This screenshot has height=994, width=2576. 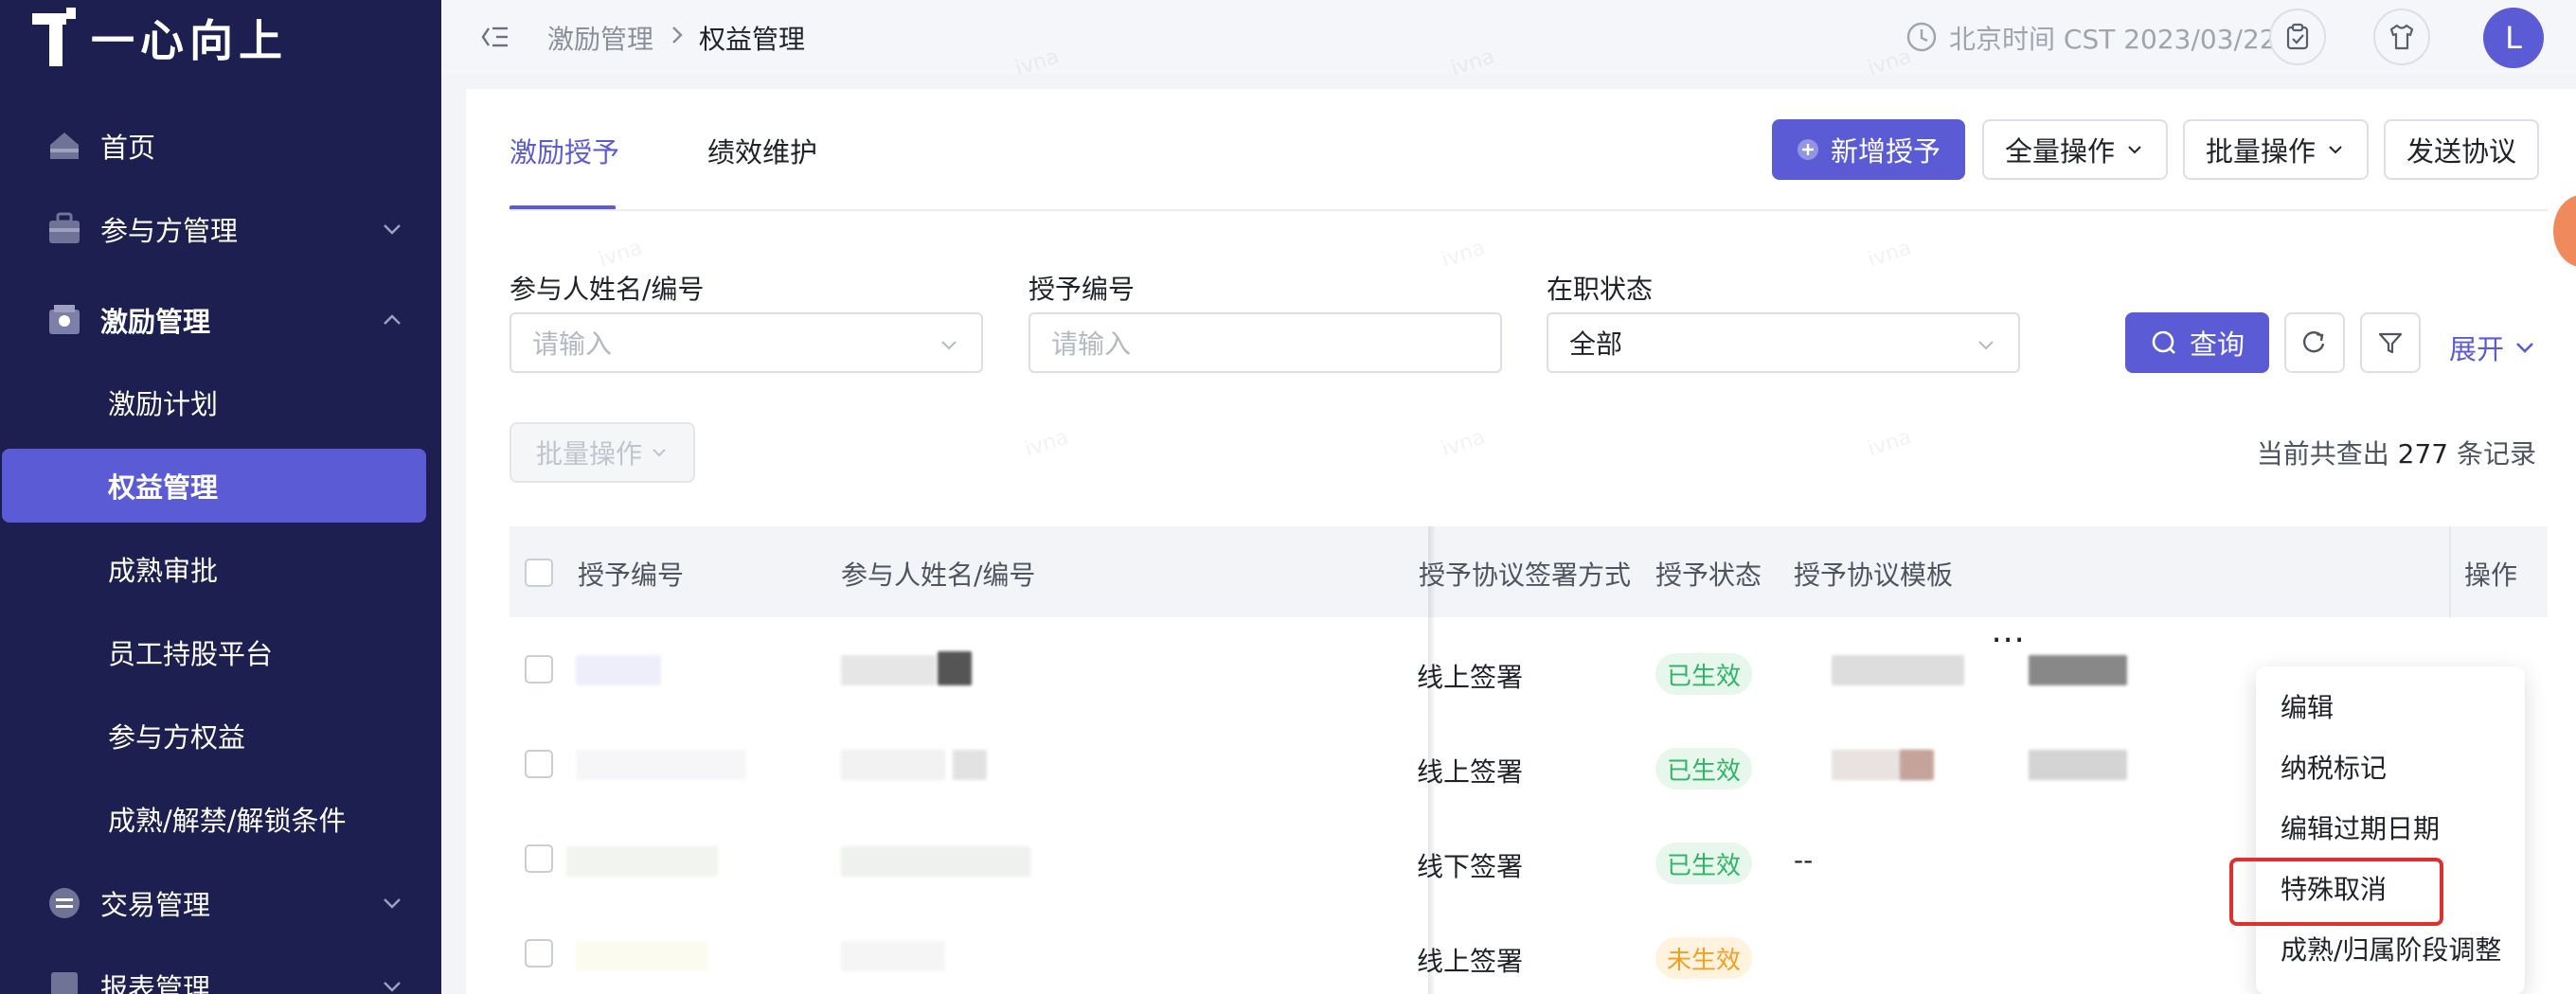 I want to click on sidebar-subitem-participant-equity: 参与方权益, so click(x=220, y=735).